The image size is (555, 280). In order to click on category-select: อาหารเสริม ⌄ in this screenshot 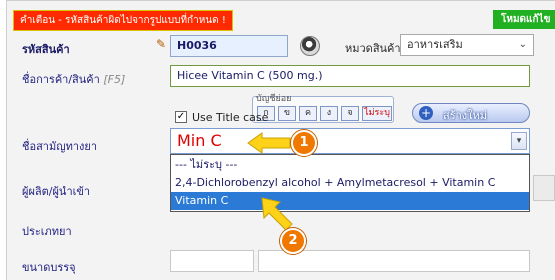, I will do `click(467, 45)`.